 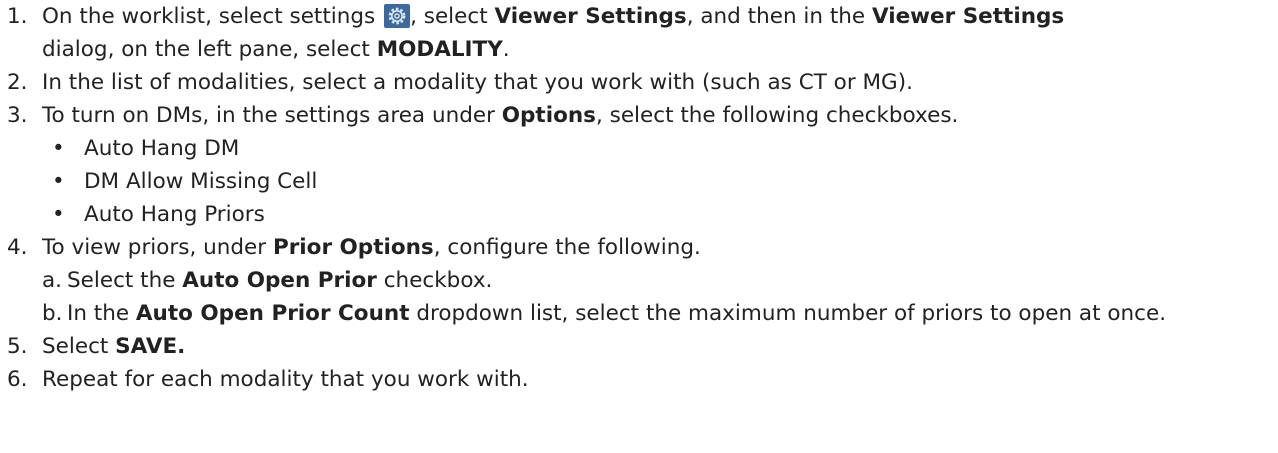 I want to click on item-letter: b., so click(x=52, y=313).